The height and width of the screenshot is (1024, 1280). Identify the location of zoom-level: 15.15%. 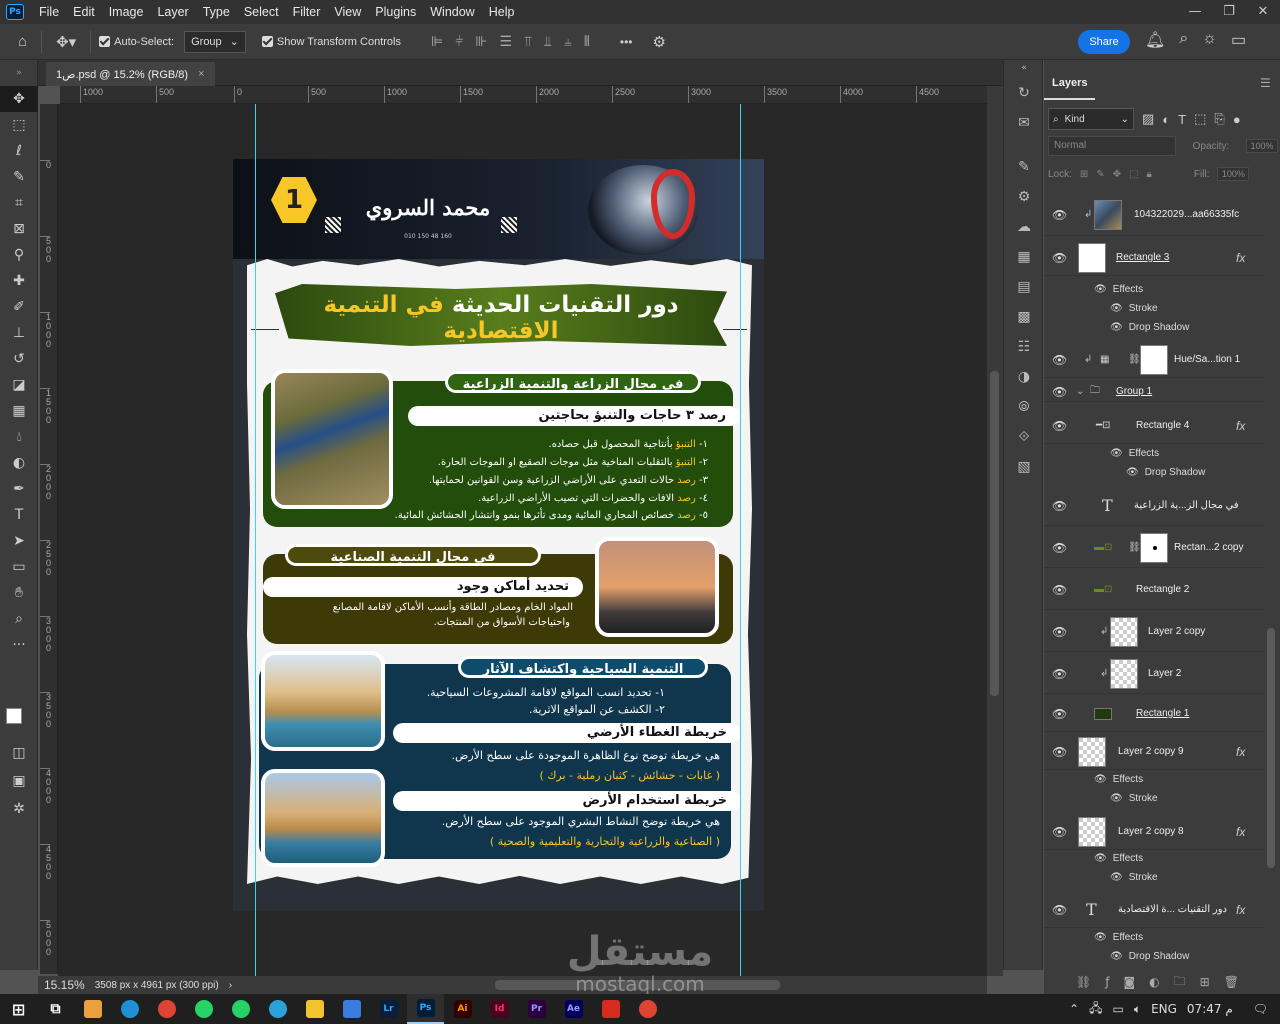
(64, 985).